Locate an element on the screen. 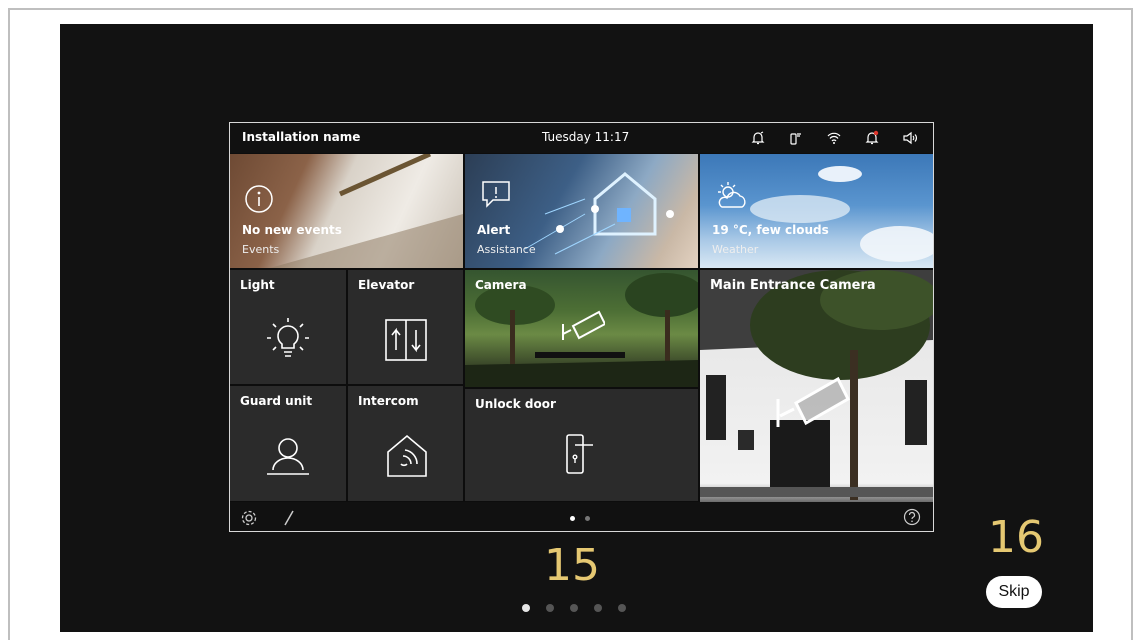 Image resolution: width=1141 pixels, height=640 pixels. weather-status: 19 °C, few clouds is located at coordinates (770, 230).